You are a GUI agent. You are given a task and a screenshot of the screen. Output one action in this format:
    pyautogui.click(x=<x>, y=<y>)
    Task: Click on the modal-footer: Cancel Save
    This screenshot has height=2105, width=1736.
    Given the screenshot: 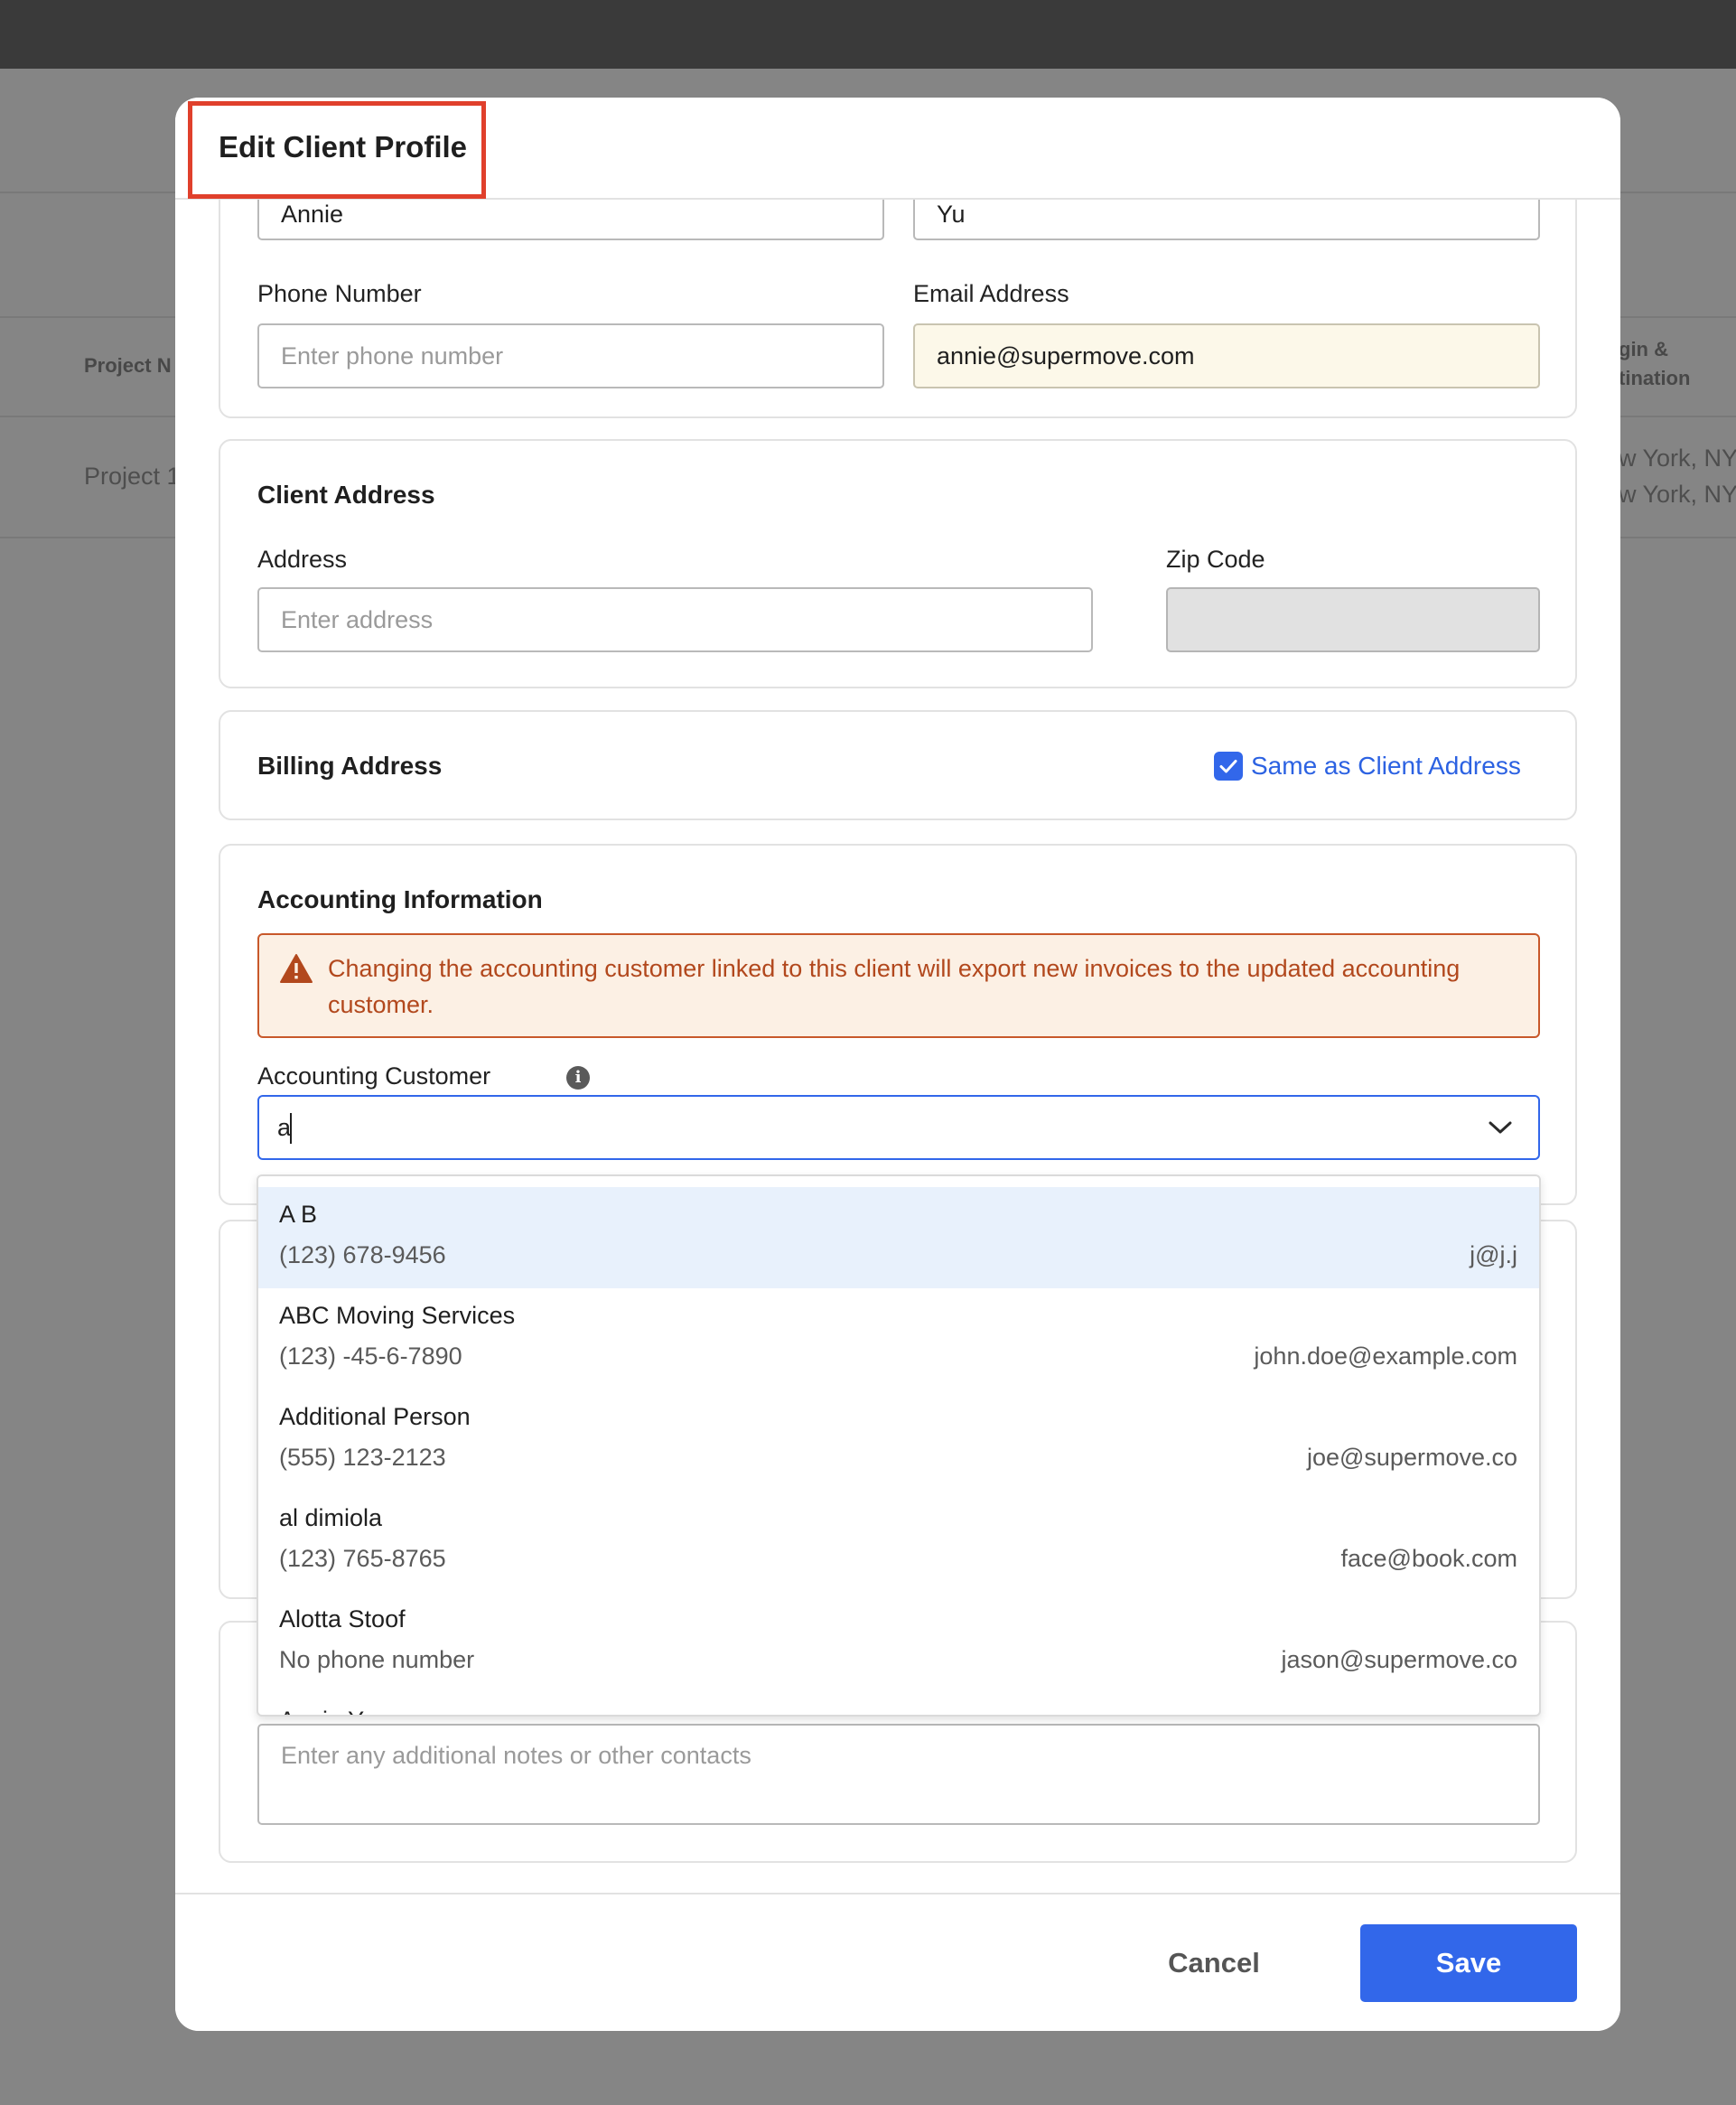 What is the action you would take?
    pyautogui.click(x=897, y=1962)
    